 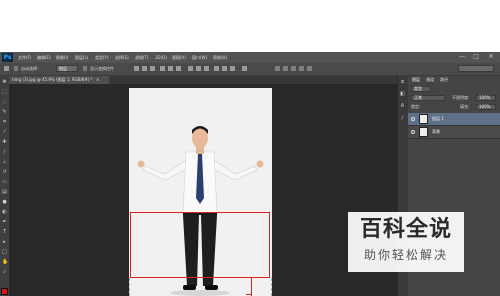 I want to click on tools-panel: ✥ ⬚ ◌ ✎ ⌗ ⁄ ✚ ∕ ⊥ ↺ ▭ ▤ ● ◐ ✒ T ▸ □ ✋ ⌕, so click(x=5, y=186).